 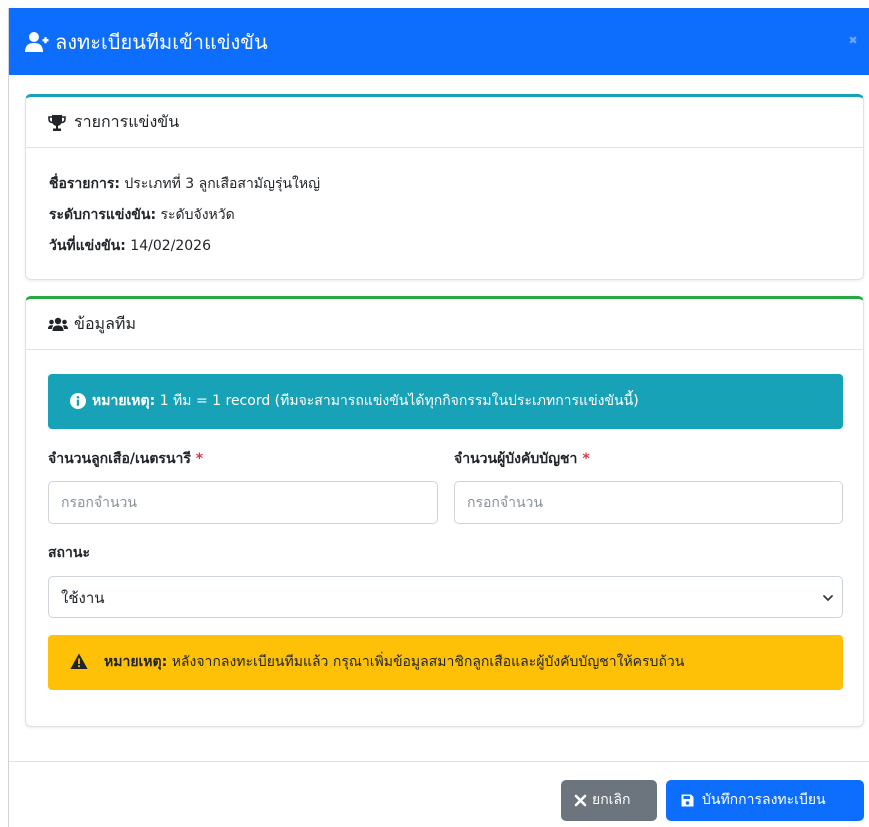 I want to click on cancel-button-label: ยกเลิก, so click(x=611, y=800).